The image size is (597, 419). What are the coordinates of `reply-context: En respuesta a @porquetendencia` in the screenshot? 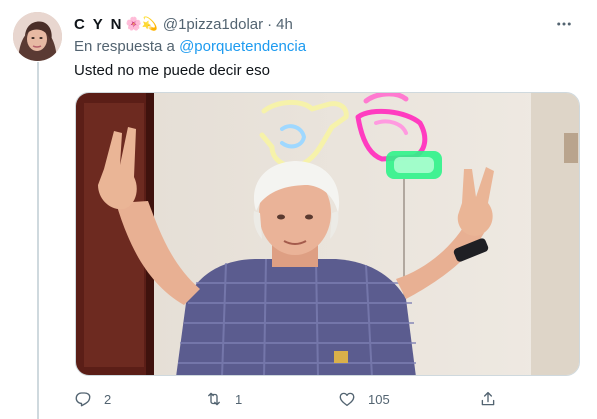 It's located at (190, 46).